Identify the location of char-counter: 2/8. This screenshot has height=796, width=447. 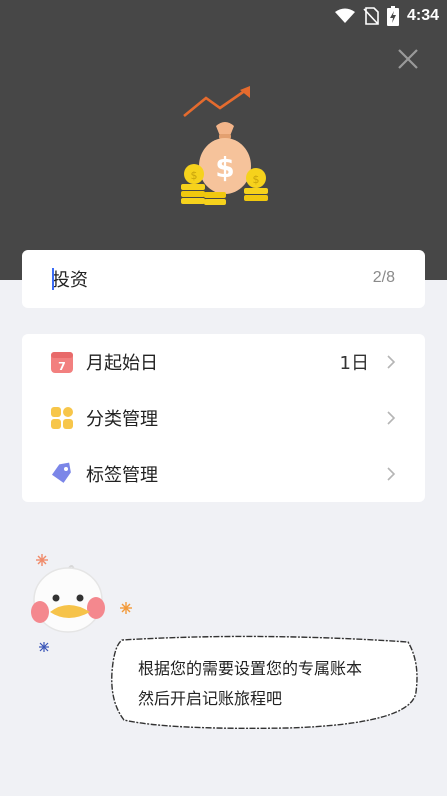
(383, 277).